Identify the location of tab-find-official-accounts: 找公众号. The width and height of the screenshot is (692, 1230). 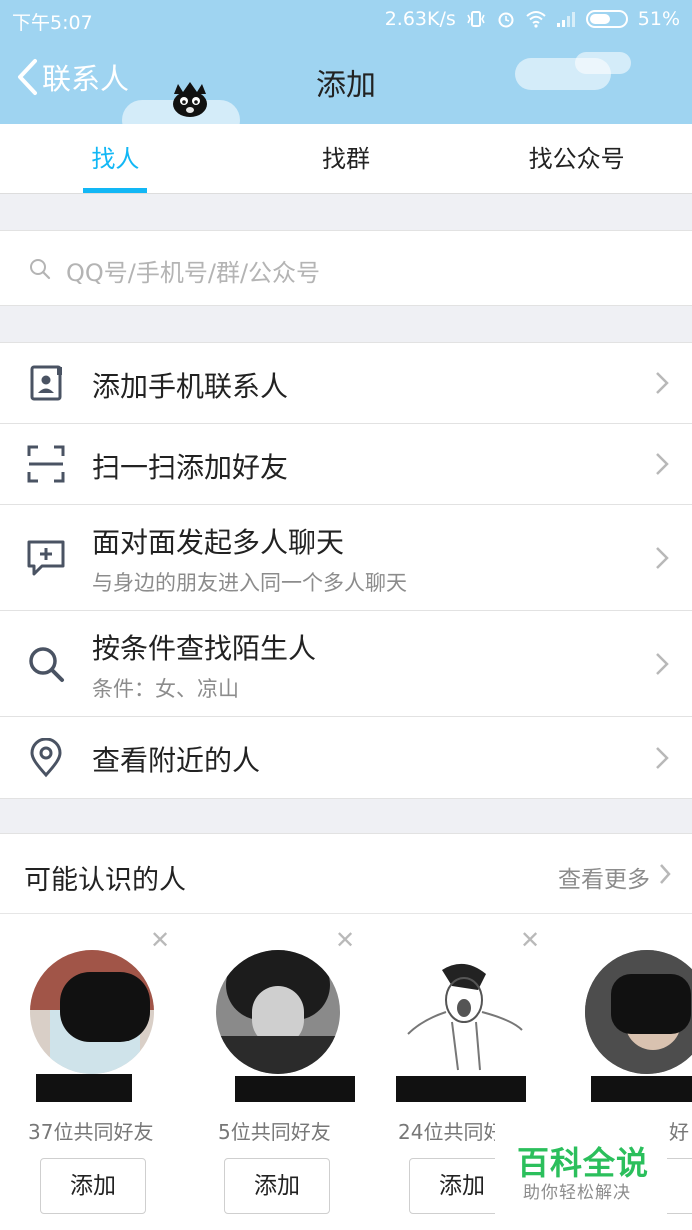
(576, 158).